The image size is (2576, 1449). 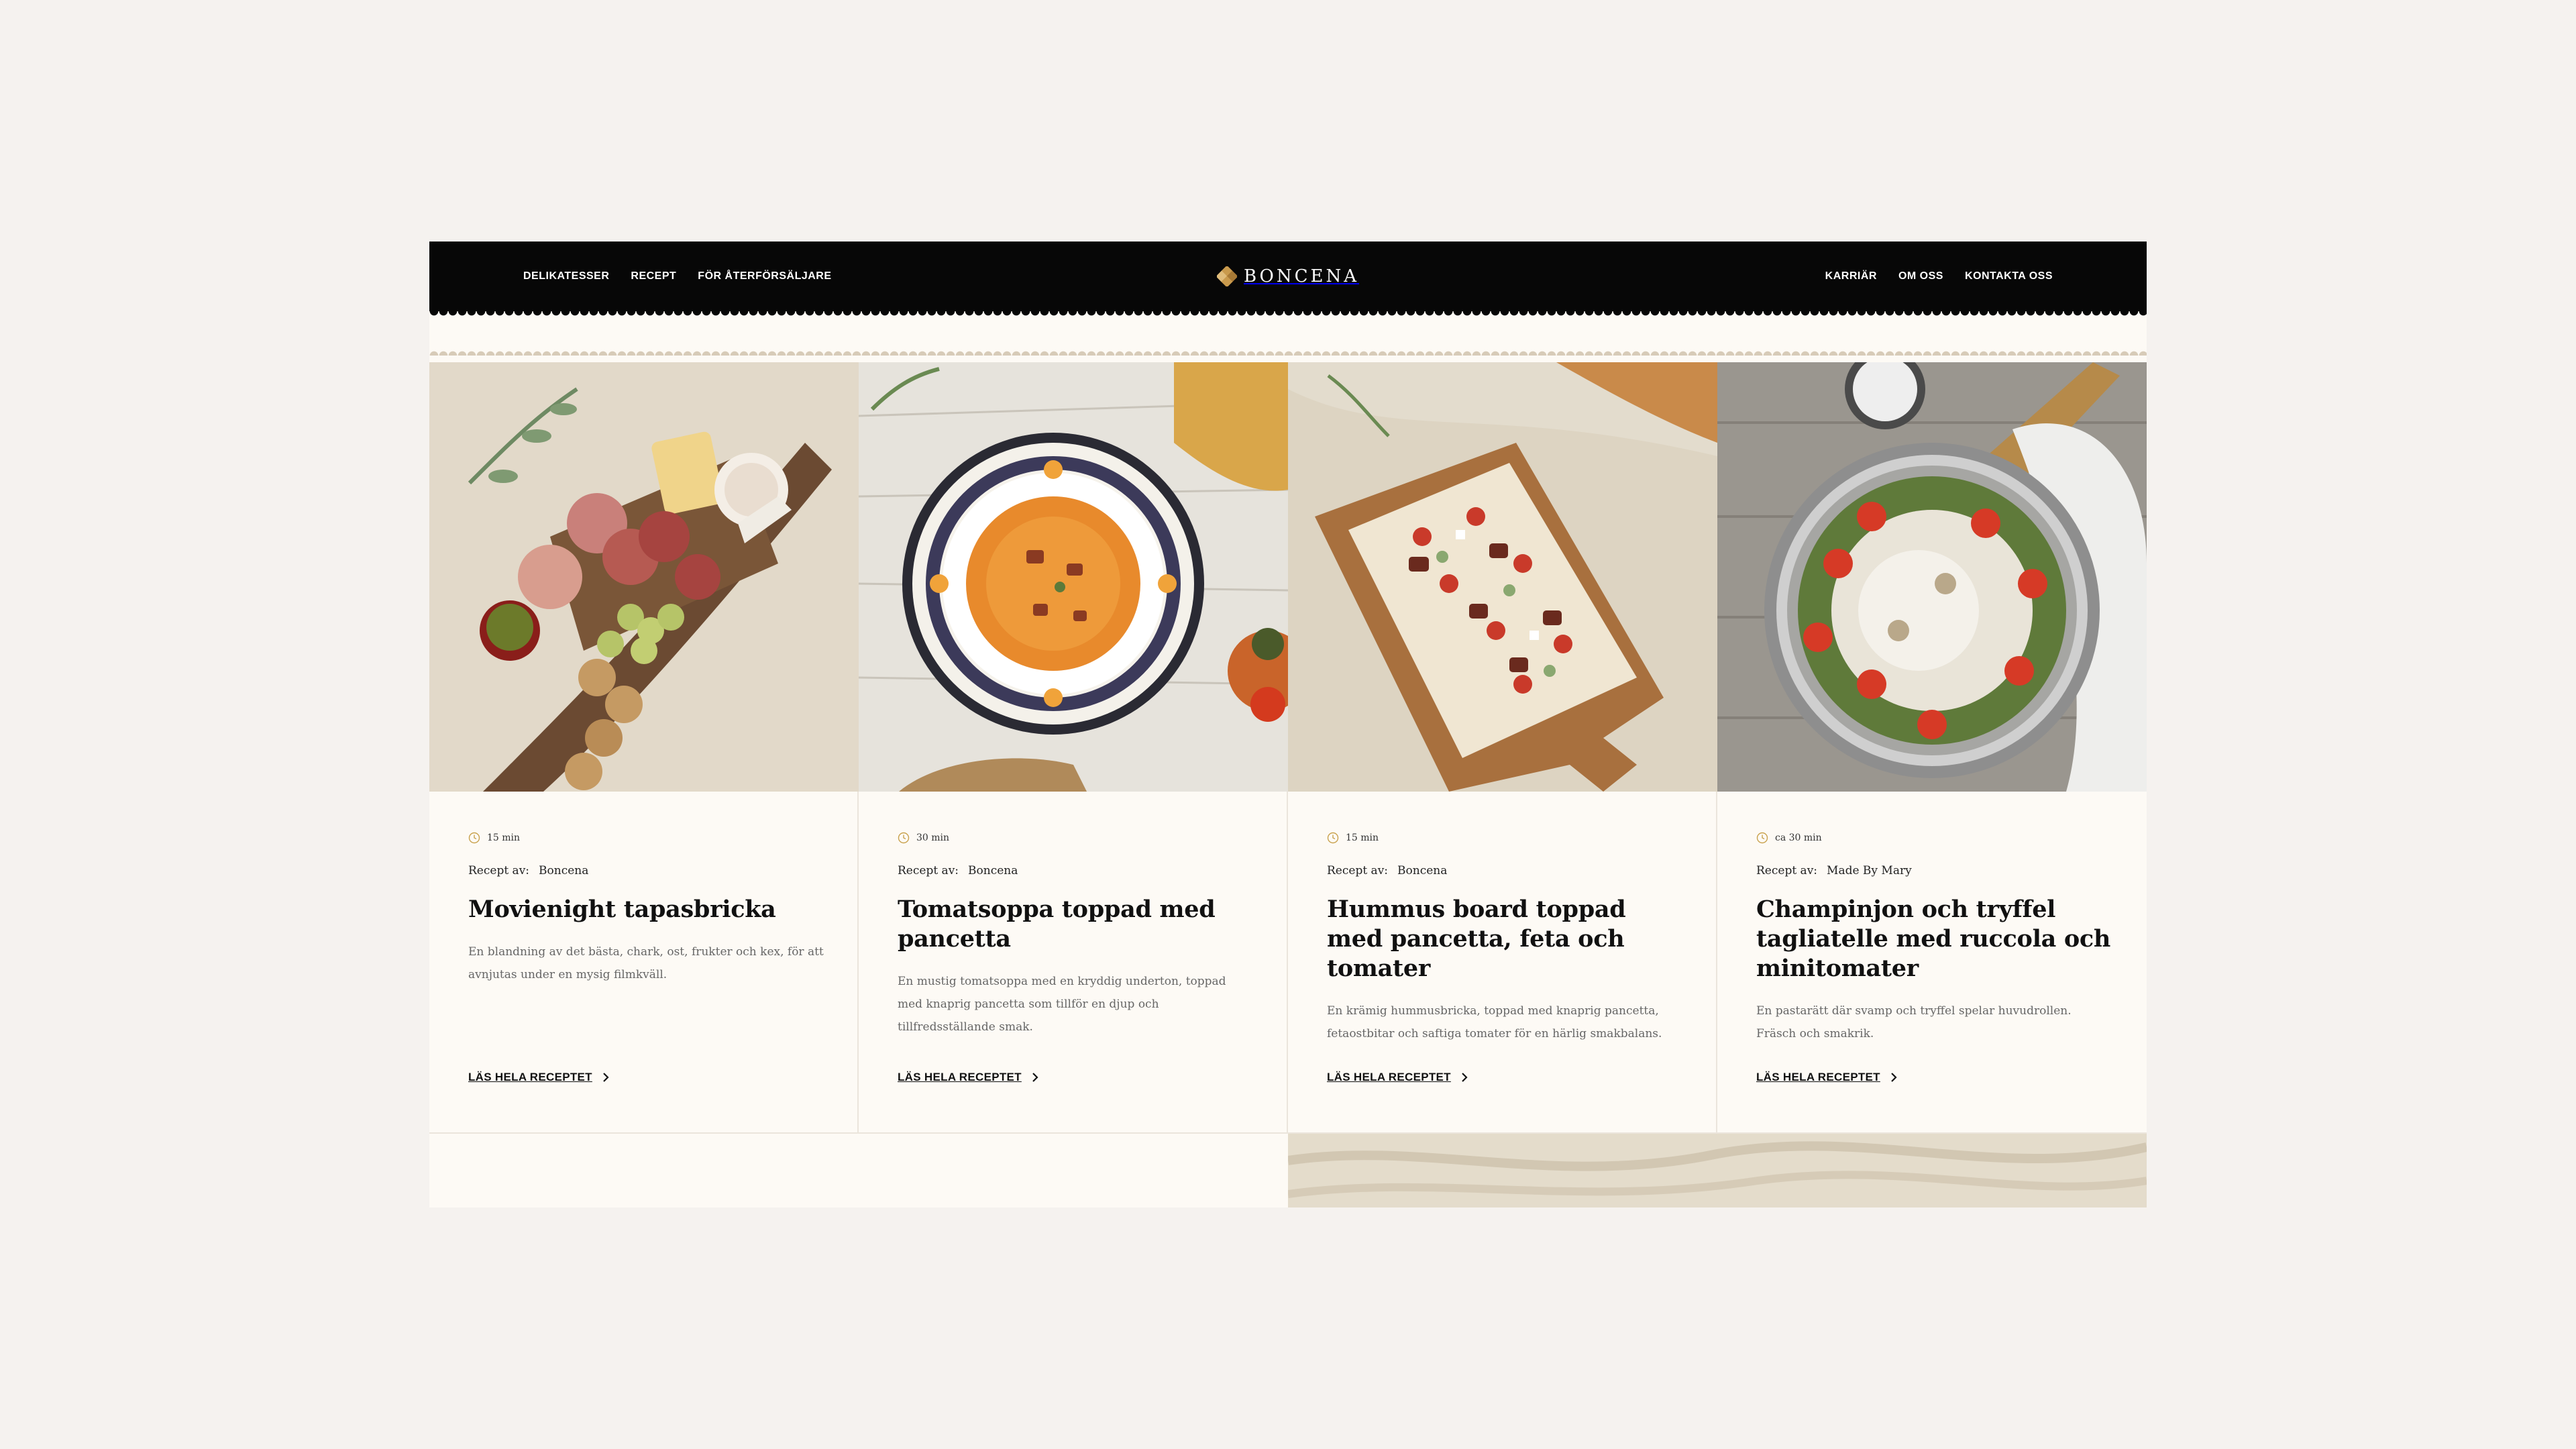 What do you see at coordinates (1934, 838) in the screenshot?
I see `recipe-time: ca 30 min` at bounding box center [1934, 838].